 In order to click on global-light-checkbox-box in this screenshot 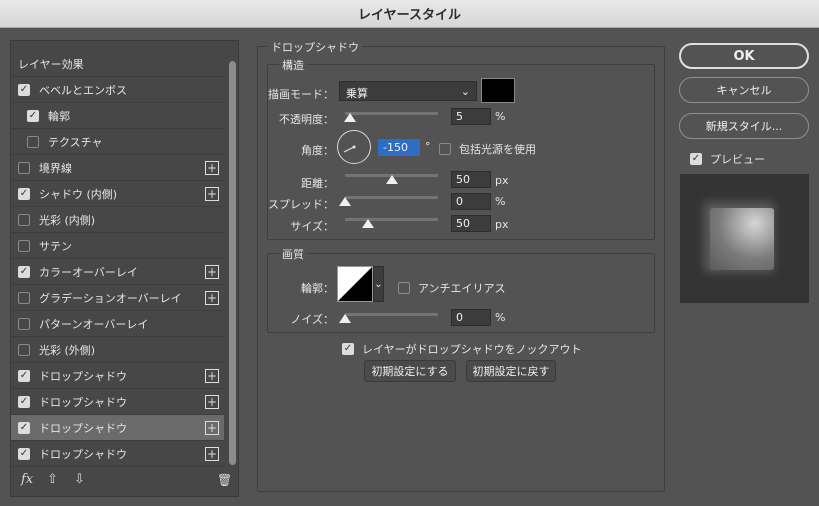, I will do `click(445, 149)`.